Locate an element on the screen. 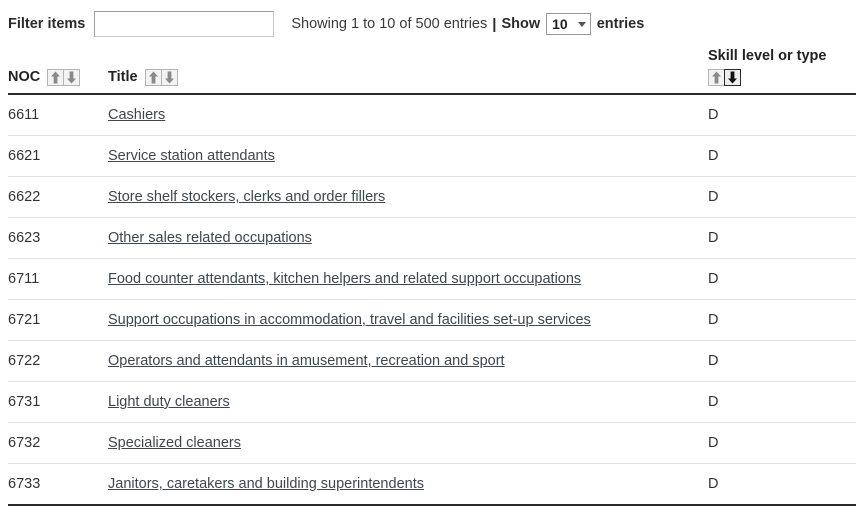 Image resolution: width=864 pixels, height=510 pixels. page-length-select: 10 is located at coordinates (568, 24).